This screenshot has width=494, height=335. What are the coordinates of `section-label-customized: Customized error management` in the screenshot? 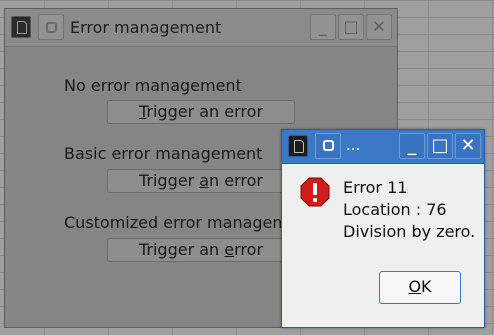 It's located at (189, 222).